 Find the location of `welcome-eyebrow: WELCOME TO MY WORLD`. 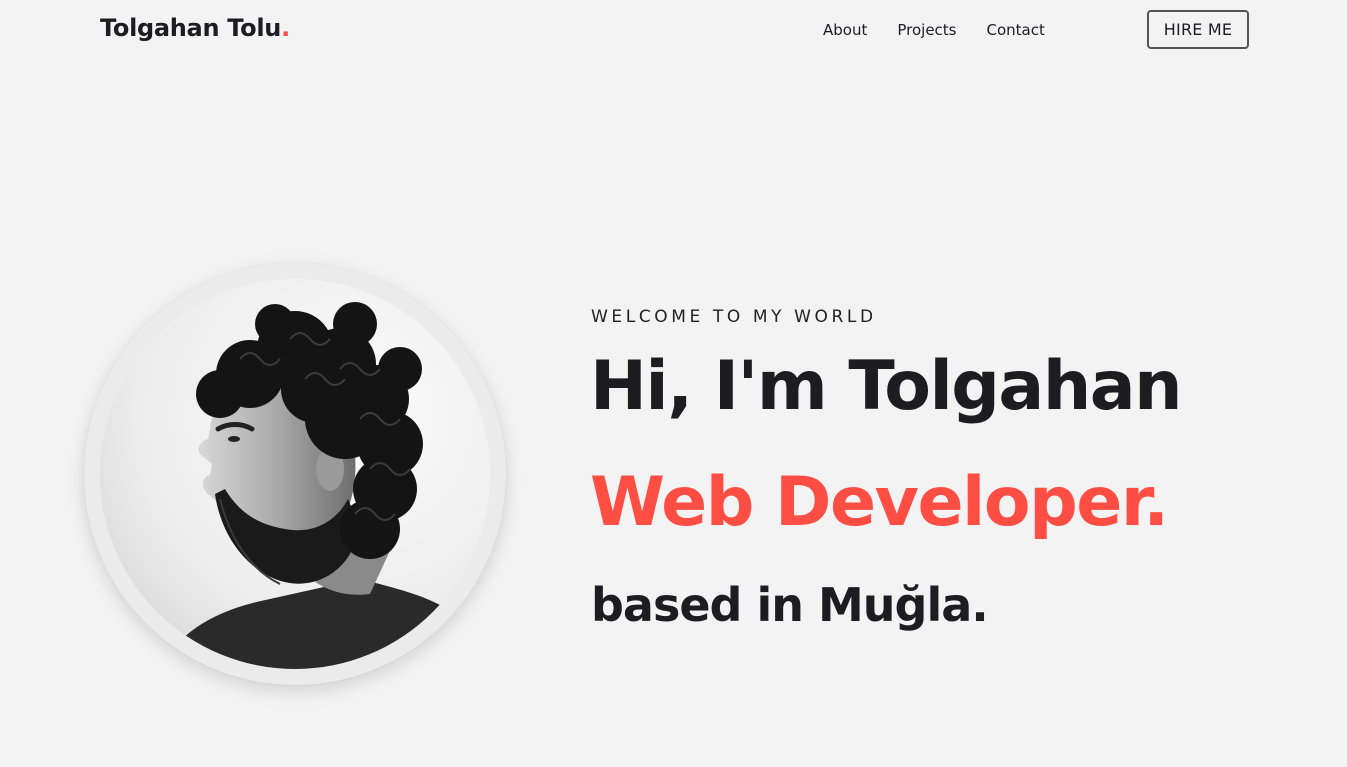

welcome-eyebrow: WELCOME TO MY WORLD is located at coordinates (734, 317).